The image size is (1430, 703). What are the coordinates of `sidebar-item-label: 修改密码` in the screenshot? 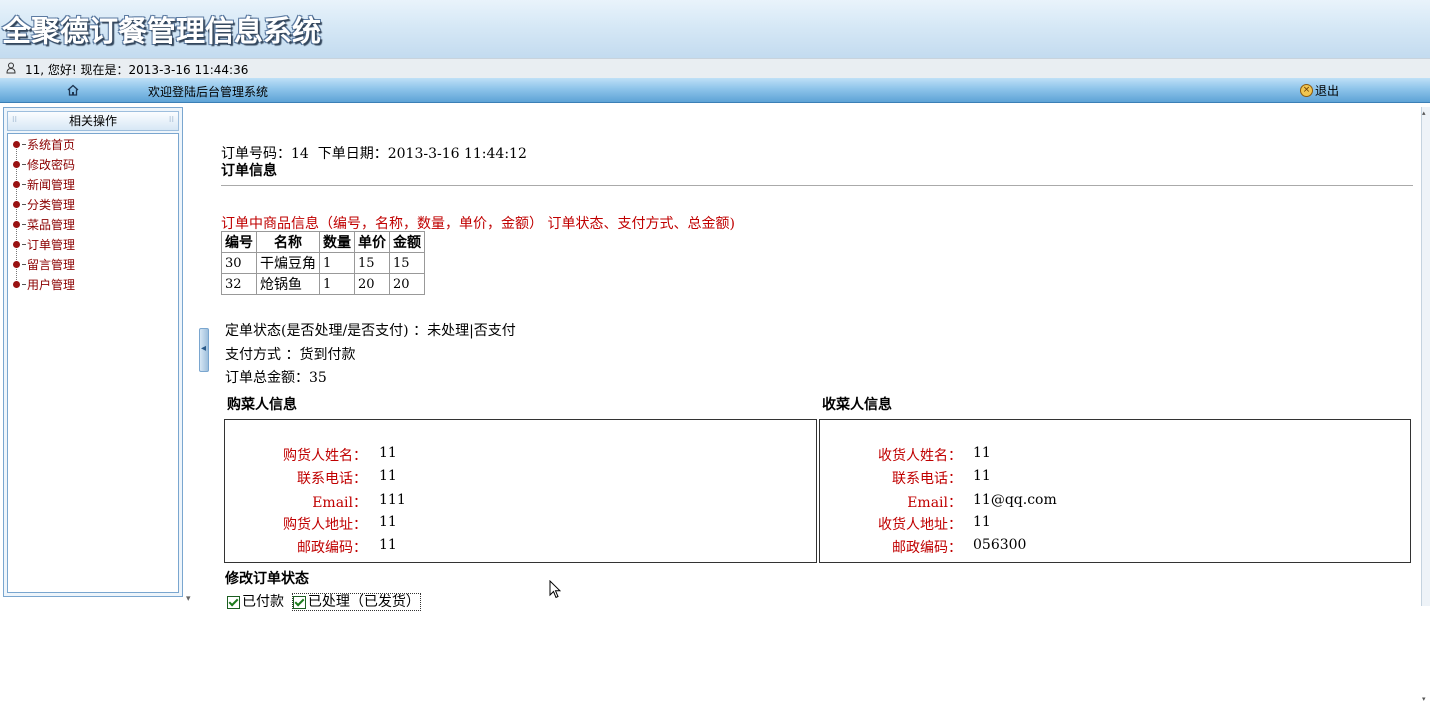 It's located at (51, 164).